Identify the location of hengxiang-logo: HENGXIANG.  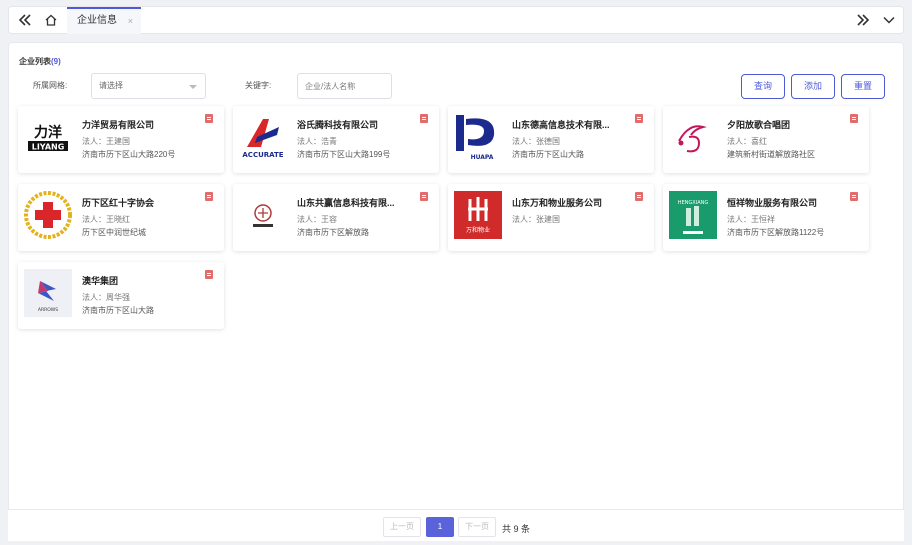
(693, 215).